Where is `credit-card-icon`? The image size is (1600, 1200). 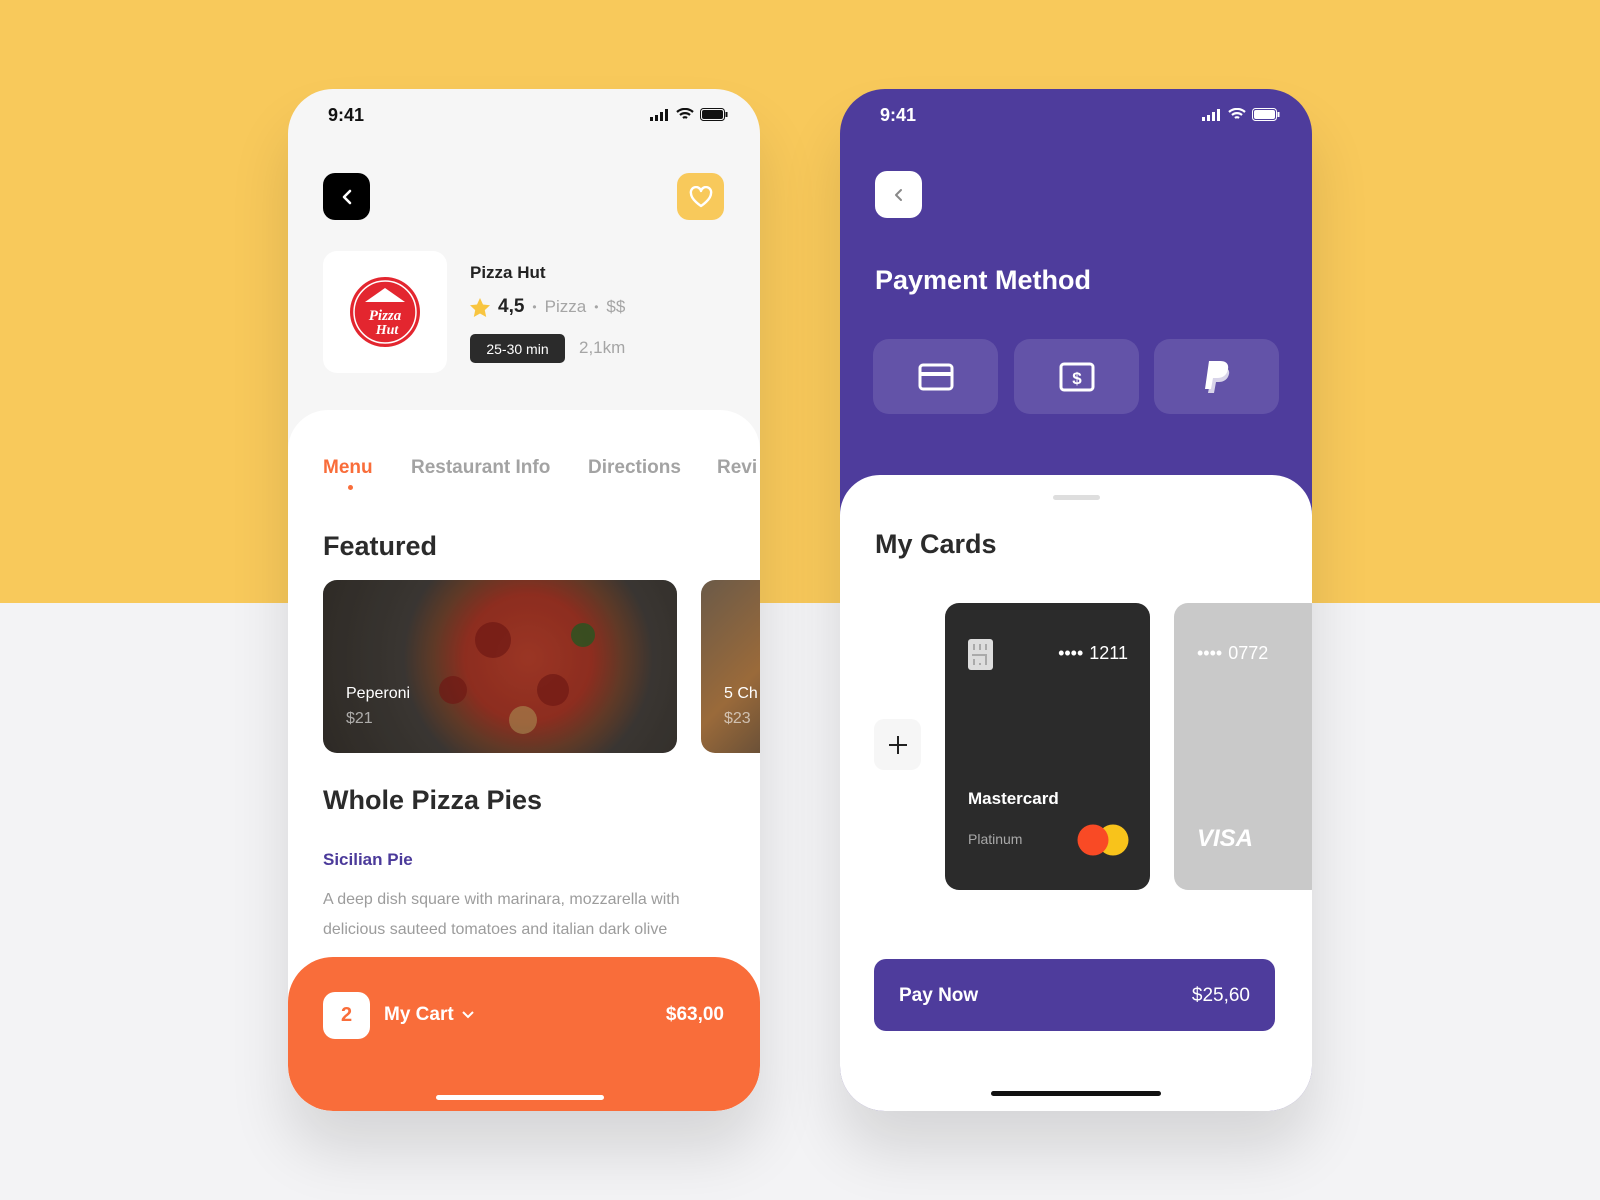 credit-card-icon is located at coordinates (935, 376).